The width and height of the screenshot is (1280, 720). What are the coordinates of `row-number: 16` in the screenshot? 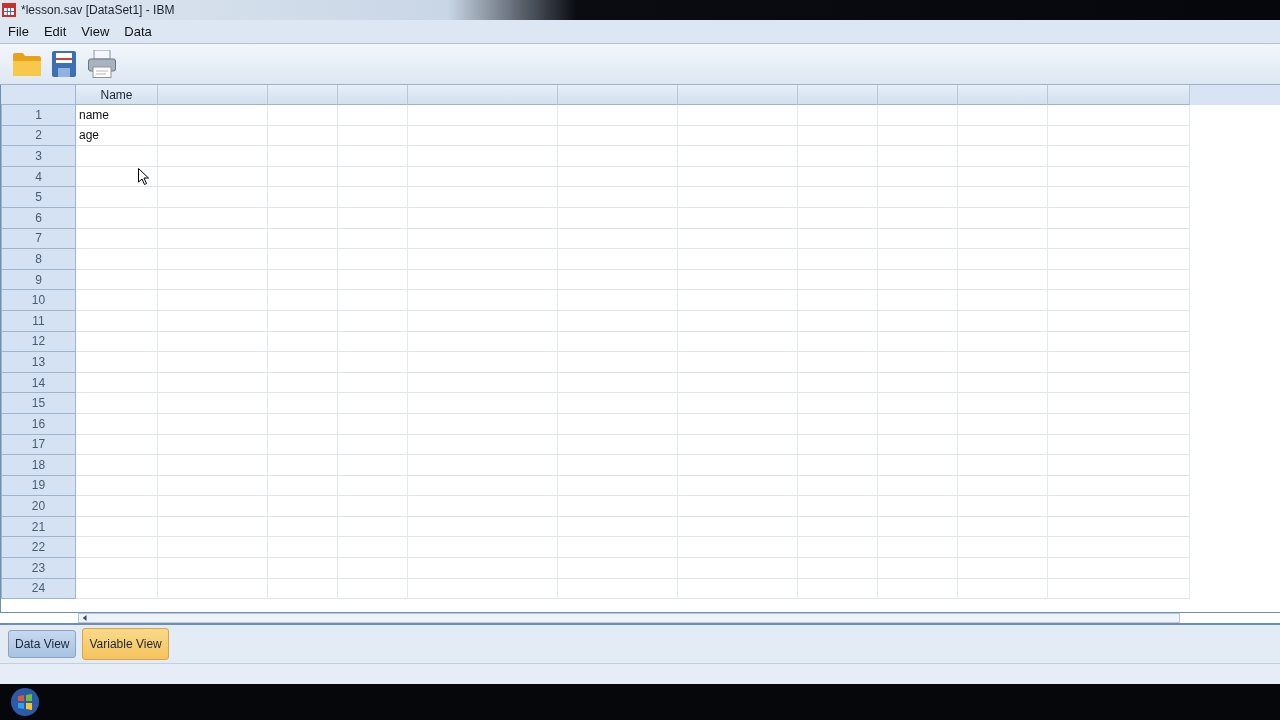 It's located at (38, 424).